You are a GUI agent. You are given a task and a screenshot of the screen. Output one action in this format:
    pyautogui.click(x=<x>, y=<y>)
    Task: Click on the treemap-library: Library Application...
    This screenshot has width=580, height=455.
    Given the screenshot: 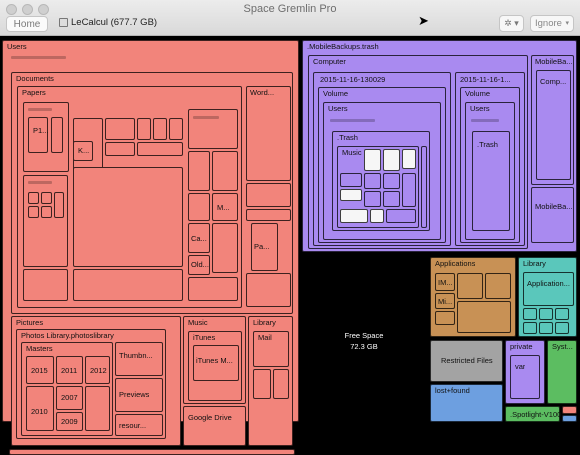 What is the action you would take?
    pyautogui.click(x=547, y=297)
    